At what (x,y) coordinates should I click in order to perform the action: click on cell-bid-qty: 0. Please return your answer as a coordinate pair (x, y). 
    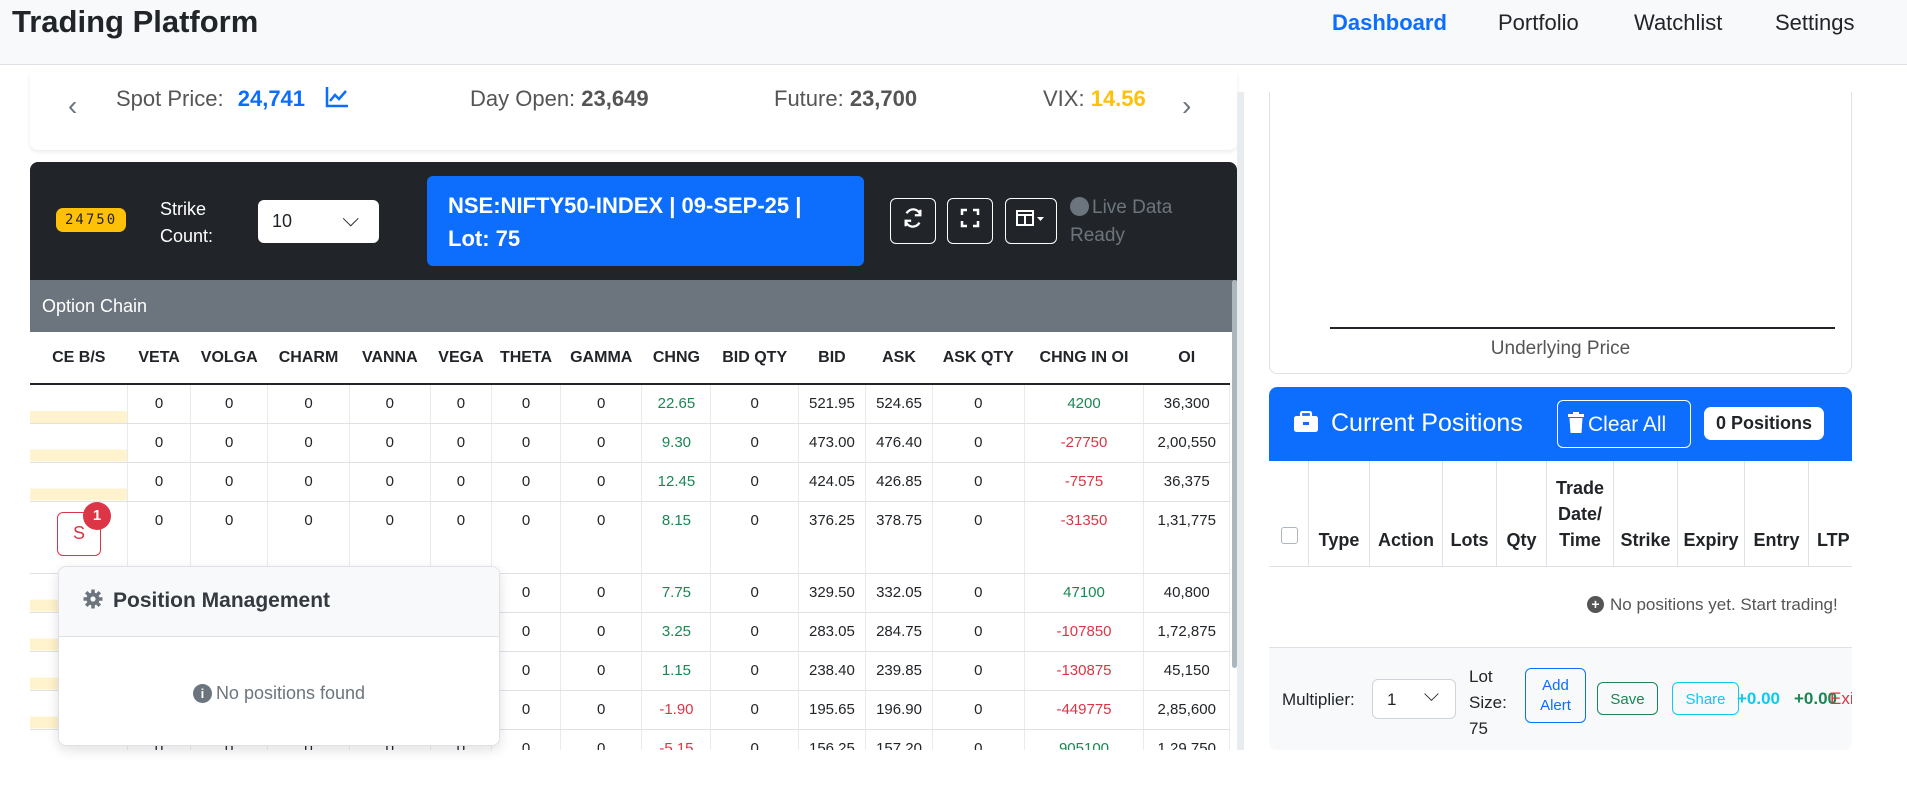
    Looking at the image, I should click on (754, 537).